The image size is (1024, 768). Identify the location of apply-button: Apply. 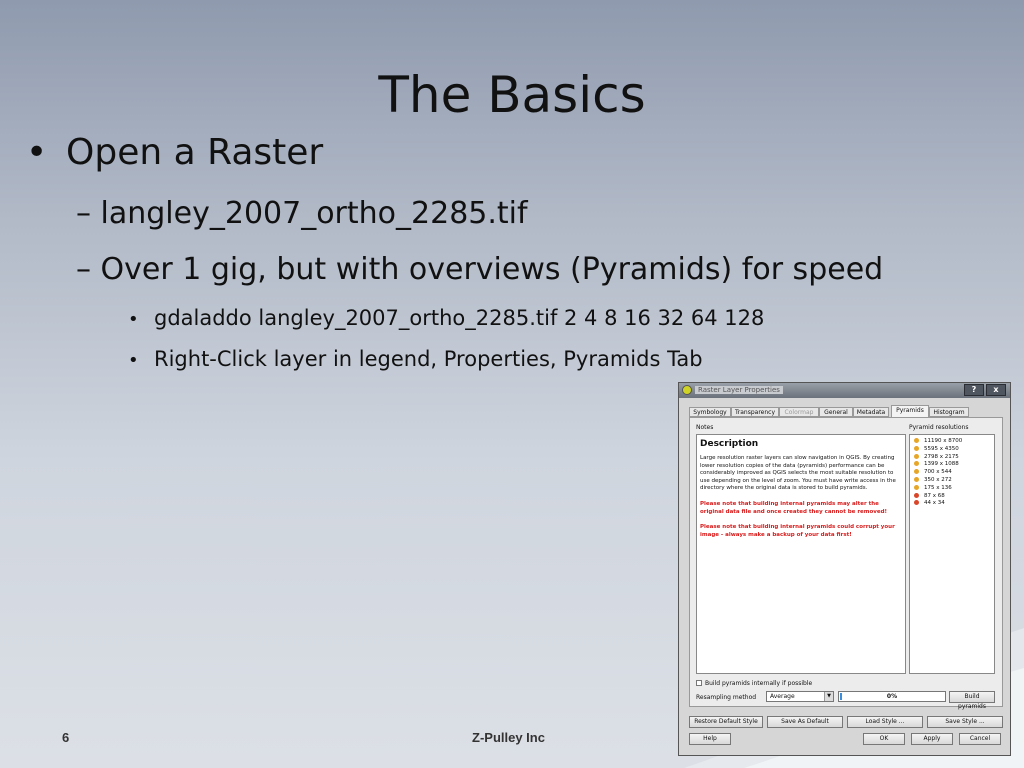
(932, 739).